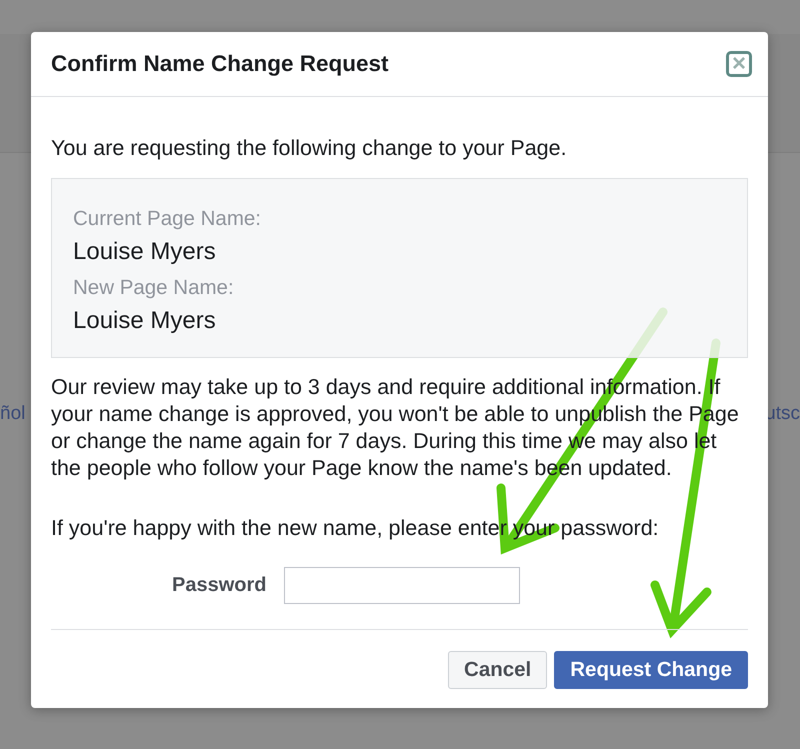 Image resolution: width=800 pixels, height=749 pixels. What do you see at coordinates (739, 64) in the screenshot?
I see `close-button: ×` at bounding box center [739, 64].